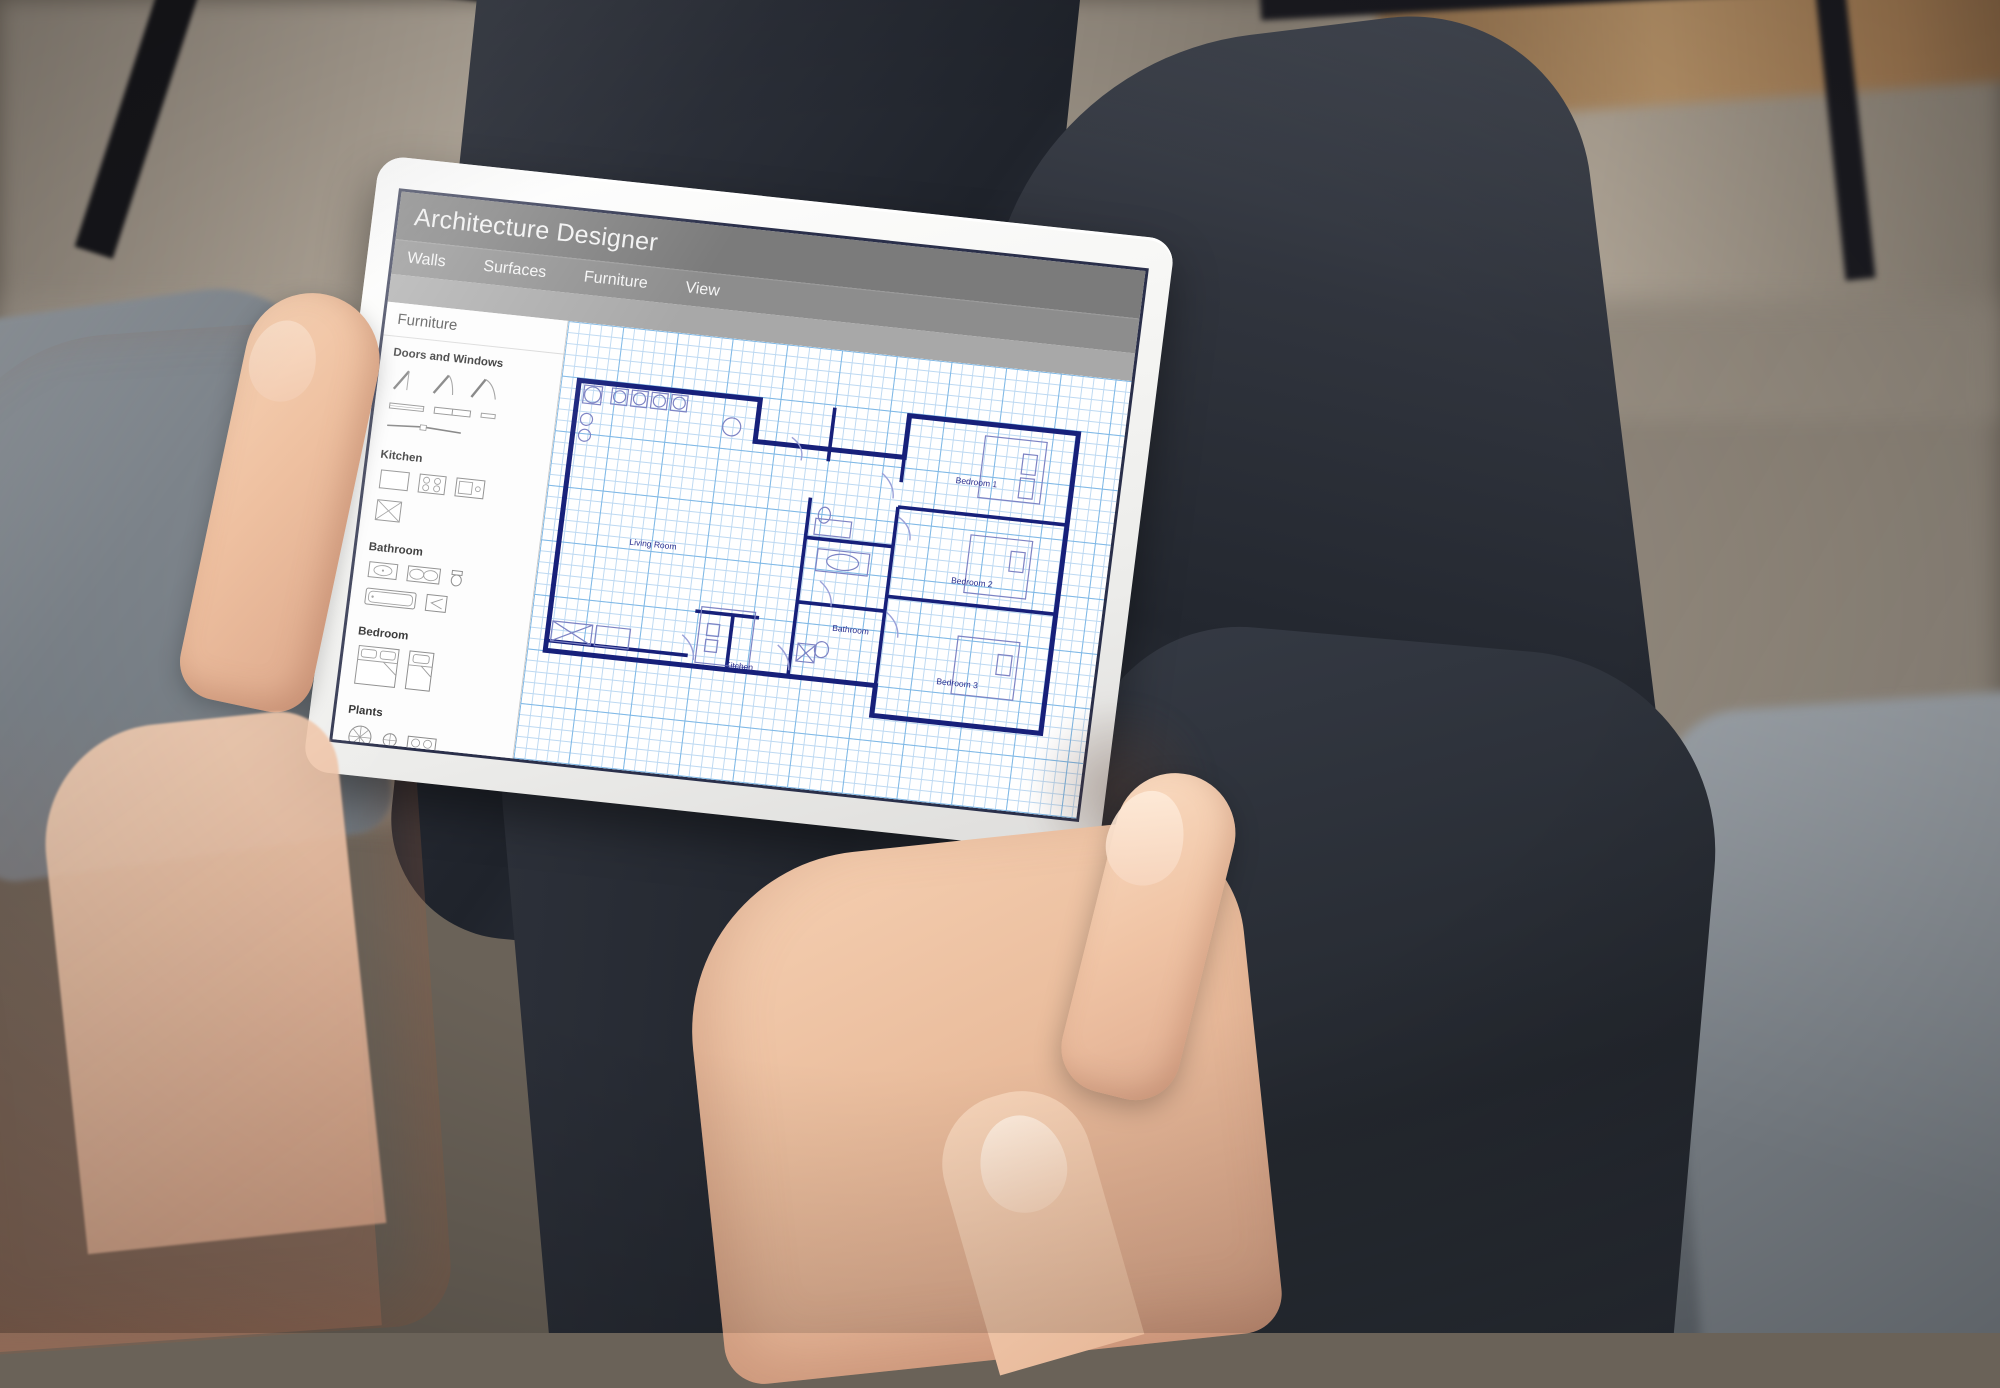 This screenshot has width=2000, height=1388. Describe the element at coordinates (424, 428) in the screenshot. I see `wall-segment-icon` at that location.